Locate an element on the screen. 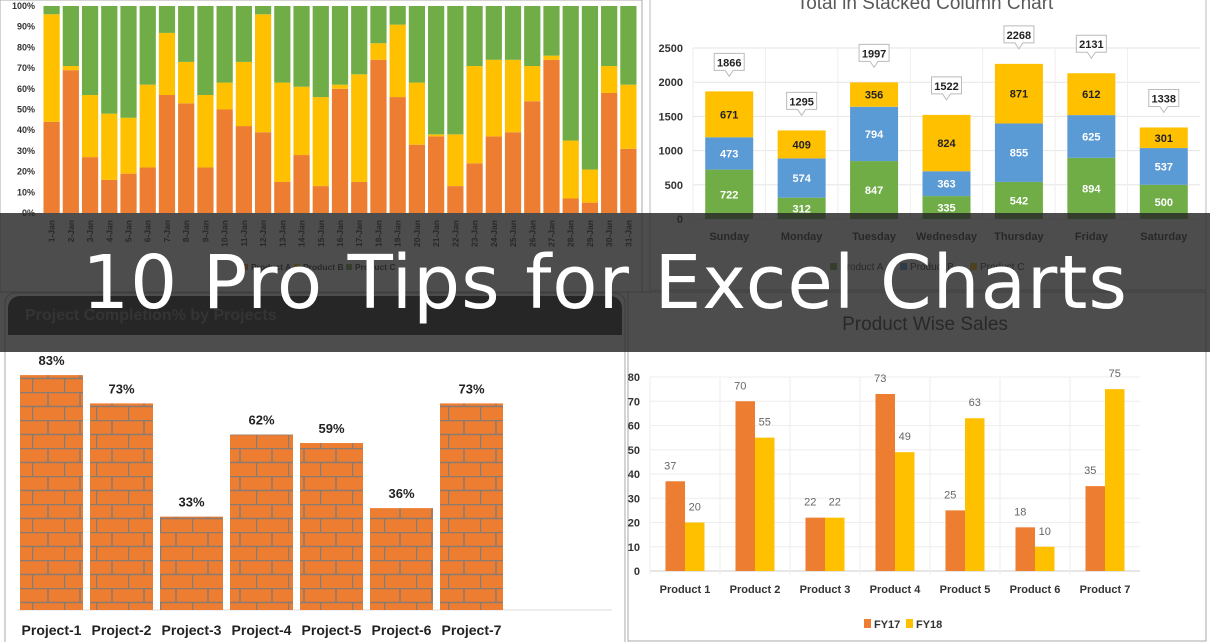  data-label: 473 is located at coordinates (729, 154).